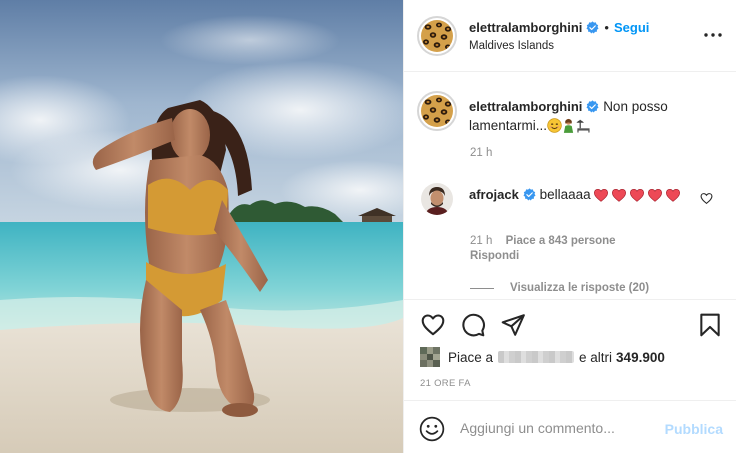 This screenshot has height=453, width=736. Describe the element at coordinates (631, 27) in the screenshot. I see `follow-button: Segui` at that location.